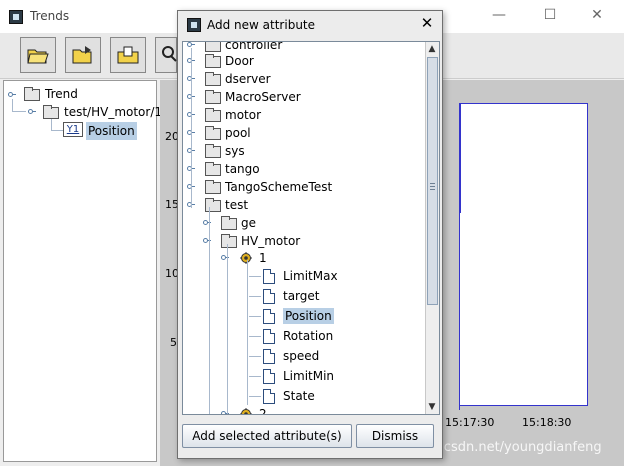  I want to click on save-icon, so click(128, 55).